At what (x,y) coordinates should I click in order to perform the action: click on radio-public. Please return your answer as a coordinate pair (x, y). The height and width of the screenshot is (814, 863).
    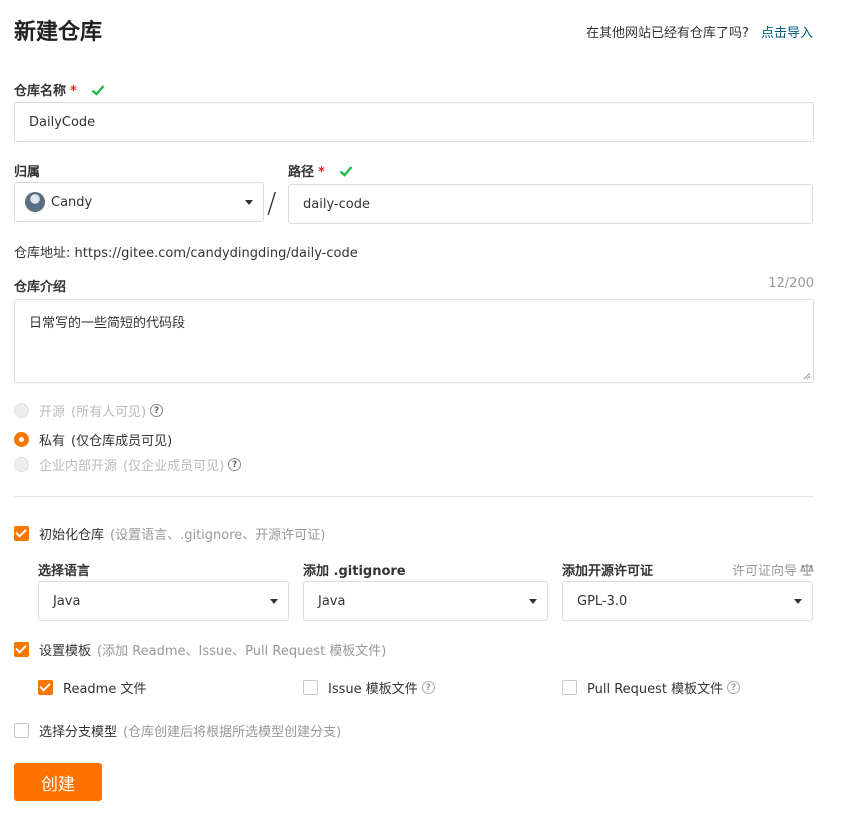
    Looking at the image, I should click on (21, 410).